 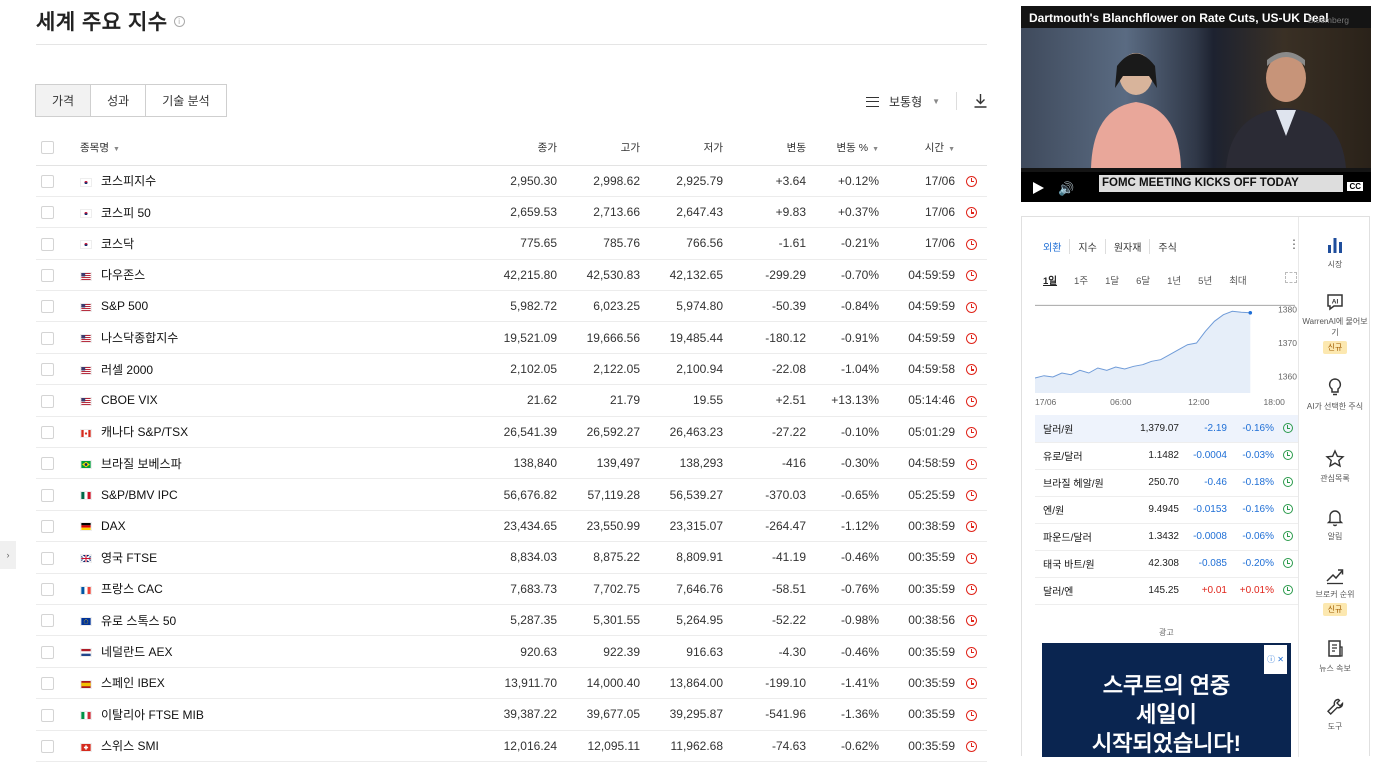 What do you see at coordinates (230, 494) in the screenshot?
I see `name-cell: S&P/BMV IPC` at bounding box center [230, 494].